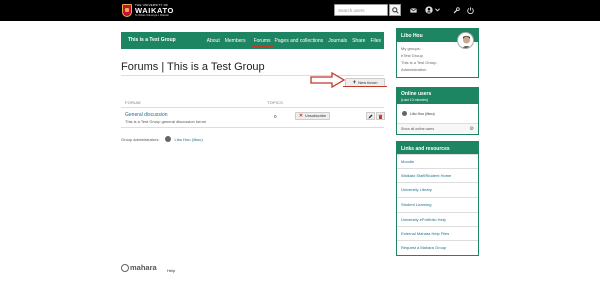 The height and width of the screenshot is (293, 600). I want to click on group-title: This is a Test Group, so click(152, 40).